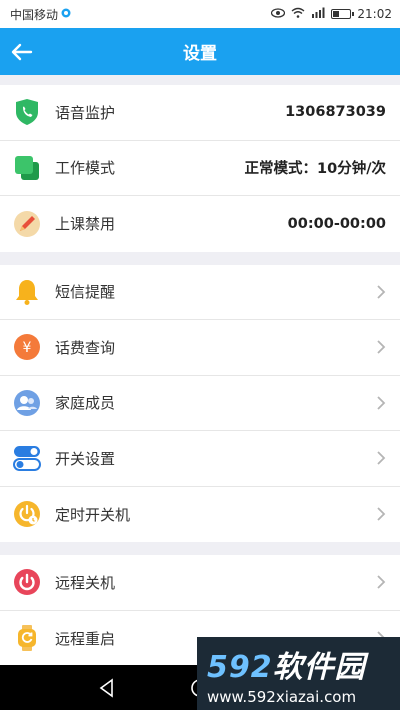 The height and width of the screenshot is (710, 400). What do you see at coordinates (200, 113) in the screenshot?
I see `voice-monitor-row: 语音监护 1306873039` at bounding box center [200, 113].